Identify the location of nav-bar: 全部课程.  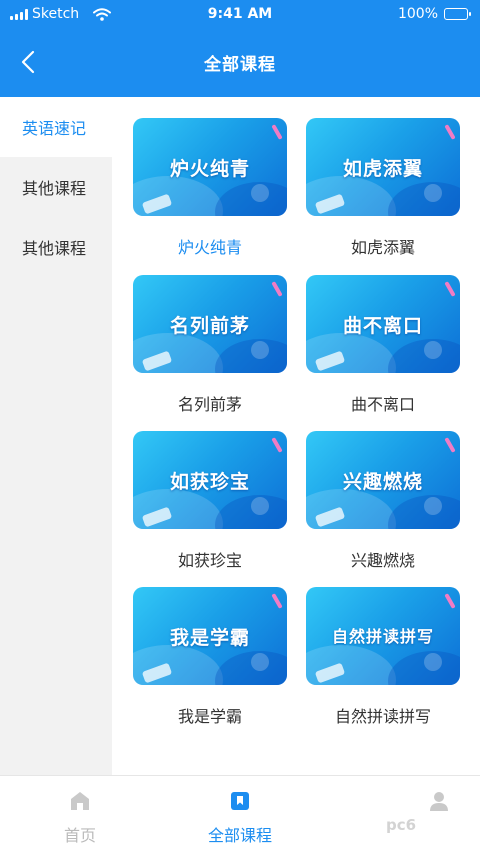
(240, 63).